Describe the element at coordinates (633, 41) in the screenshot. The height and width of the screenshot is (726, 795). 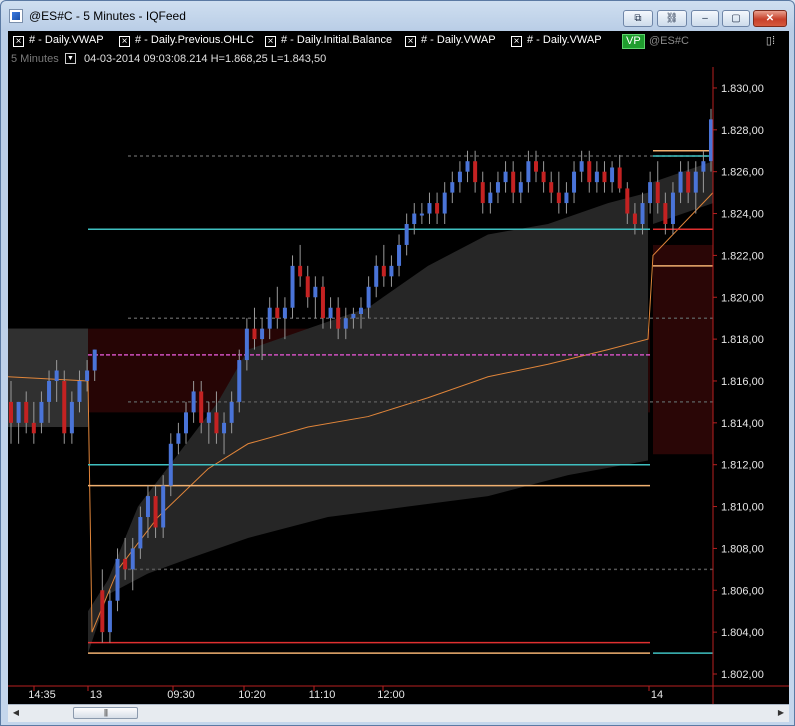
I see `vp-badge: VP` at that location.